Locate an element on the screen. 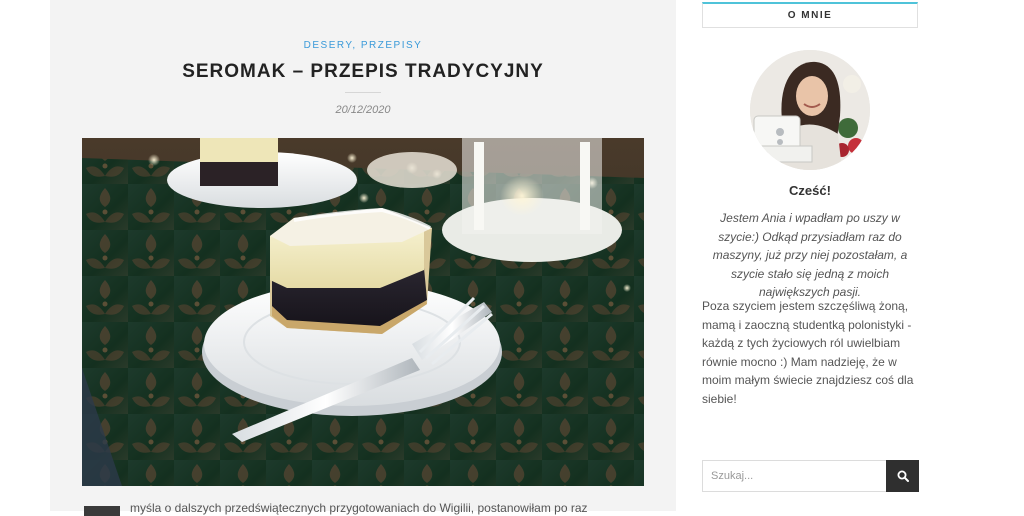 The width and height of the screenshot is (1024, 516). search-form is located at coordinates (810, 476).